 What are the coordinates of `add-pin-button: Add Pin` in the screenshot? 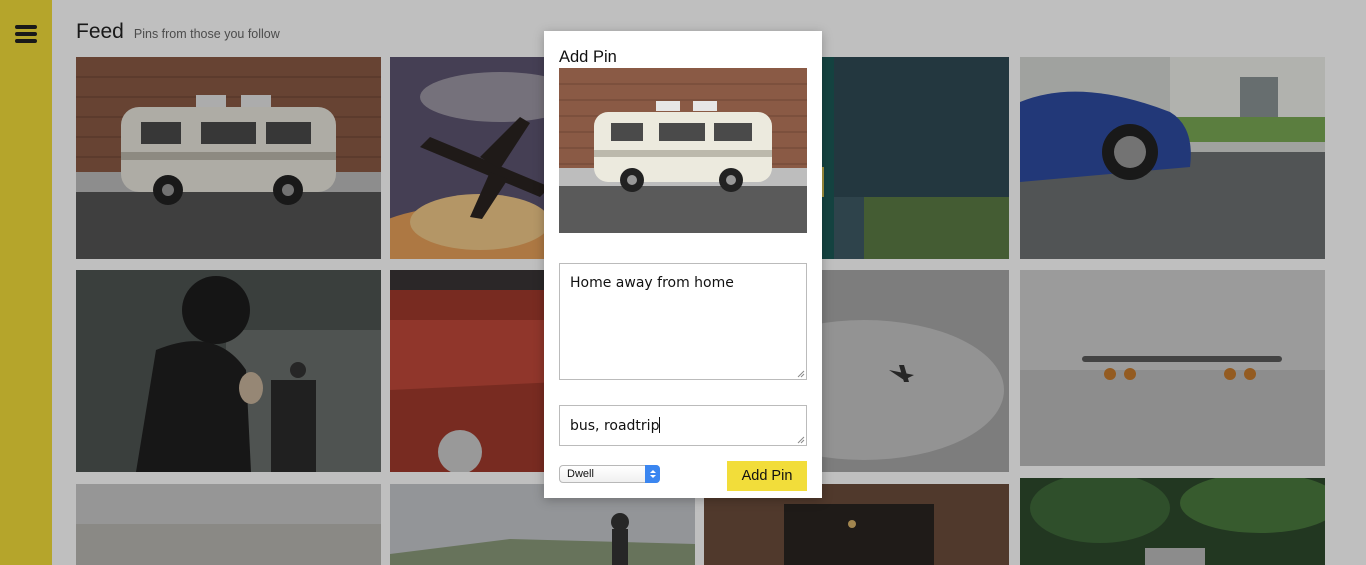 It's located at (767, 476).